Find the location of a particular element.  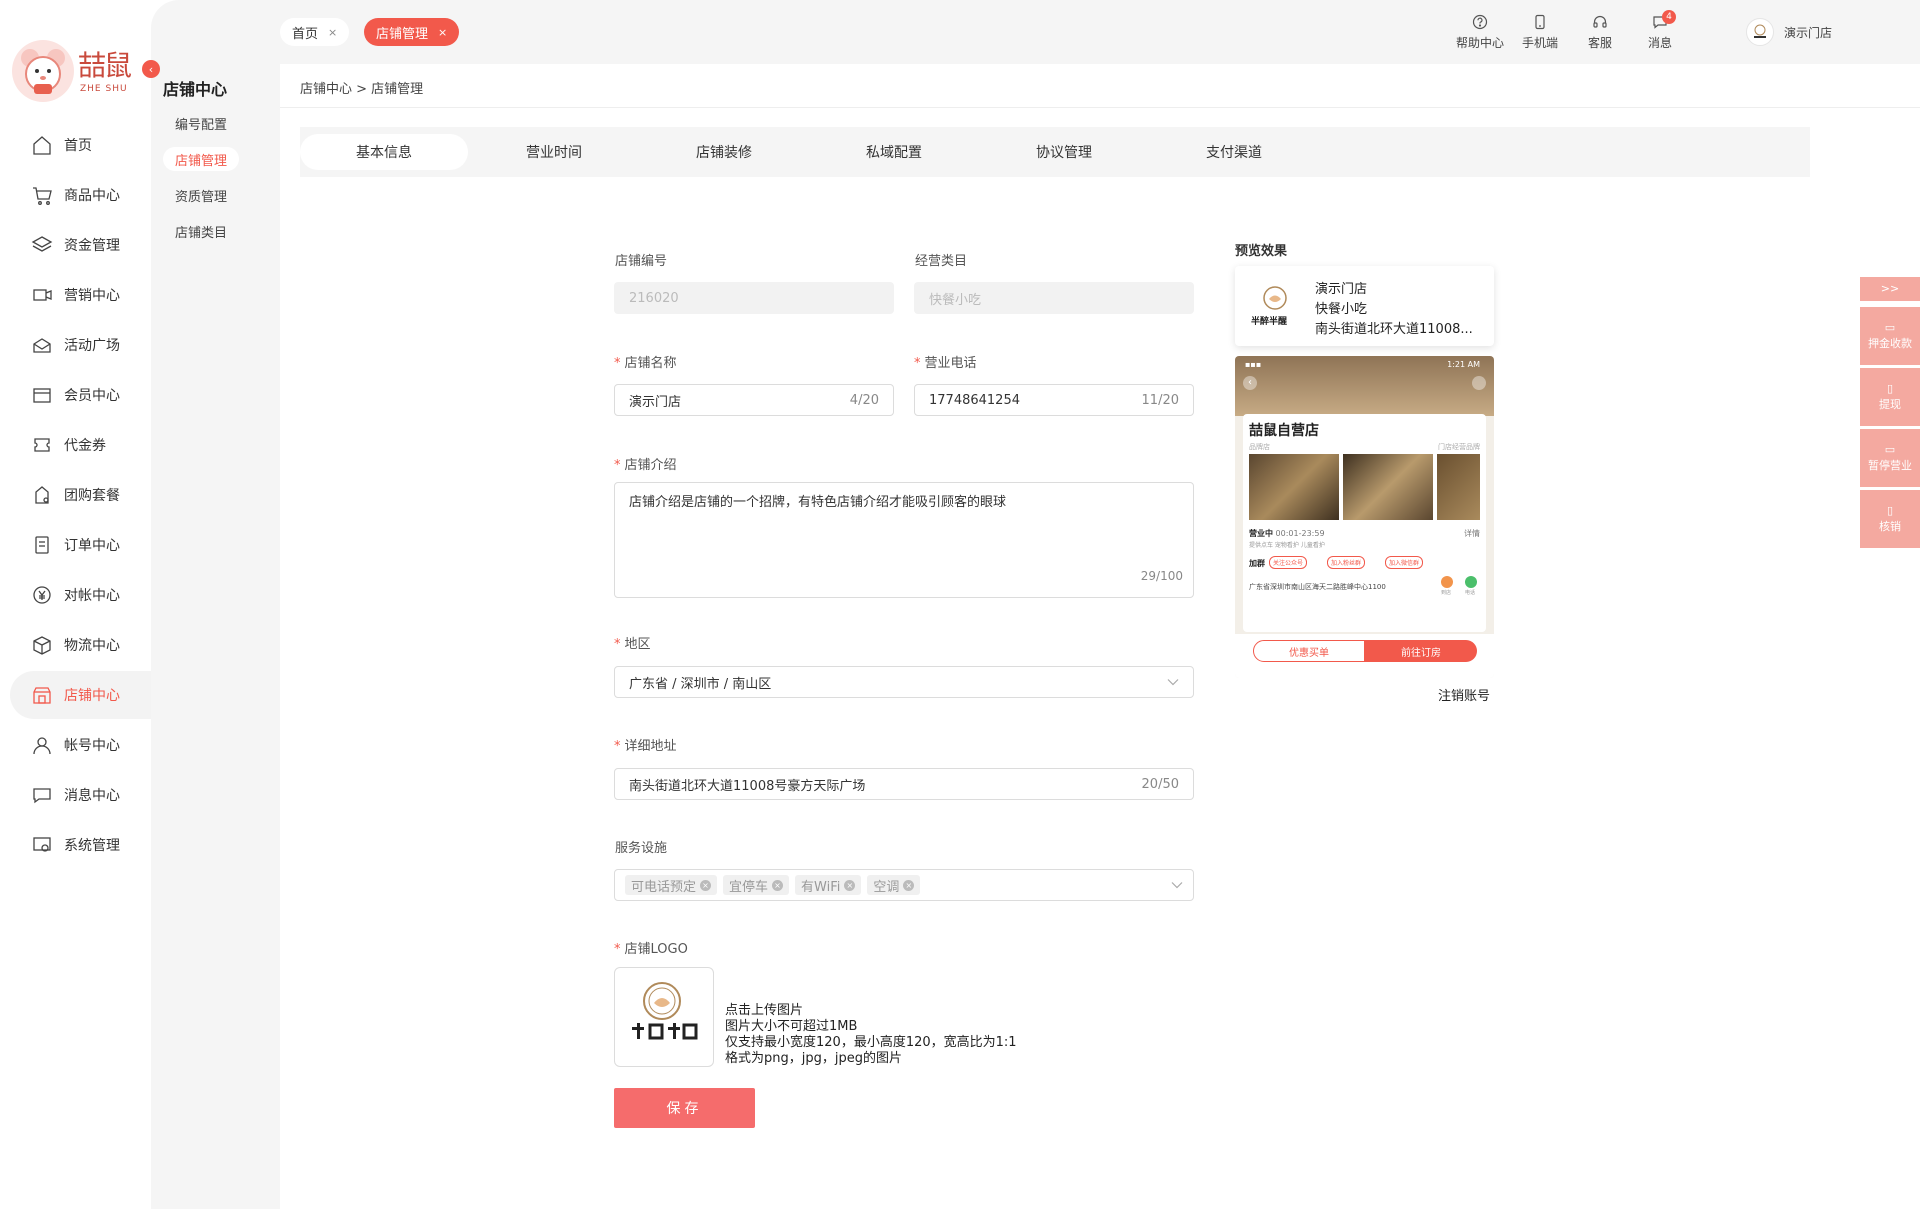

help-icon is located at coordinates (1480, 22).